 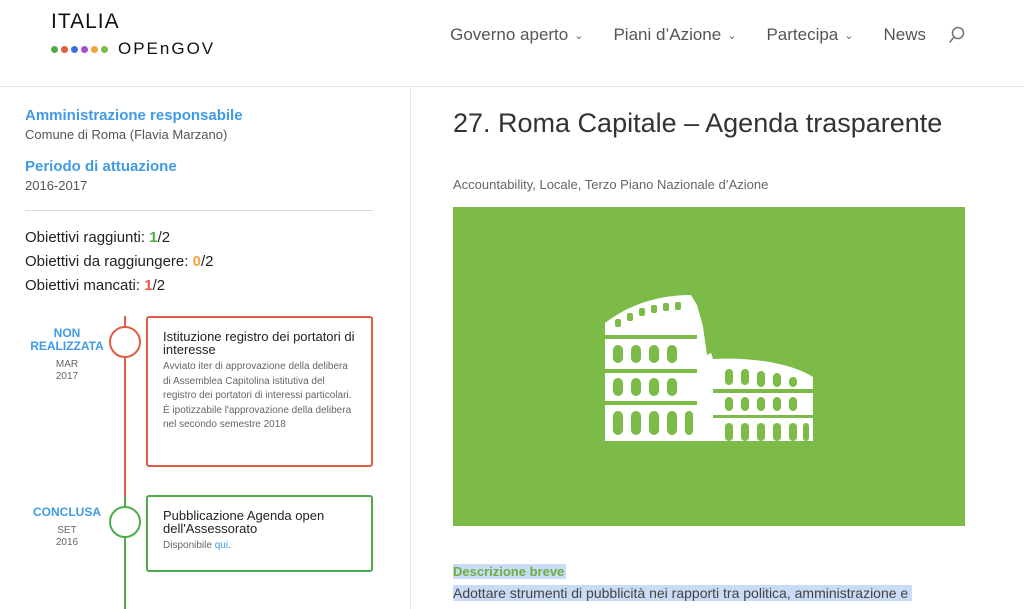 I want to click on nav-partecipa: Partecipa ⌄, so click(x=809, y=35).